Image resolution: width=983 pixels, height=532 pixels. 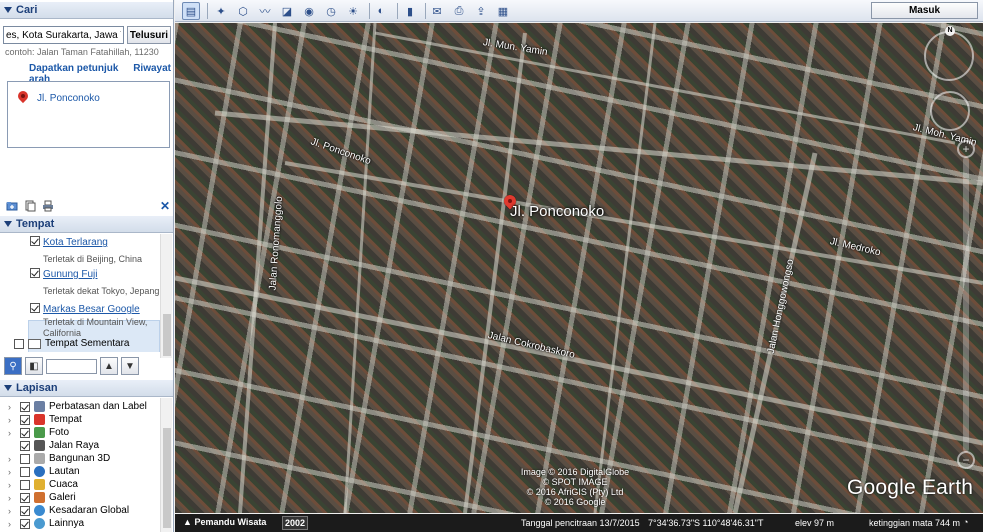 I want to click on historical-imagery-icon: ◷, so click(x=331, y=11).